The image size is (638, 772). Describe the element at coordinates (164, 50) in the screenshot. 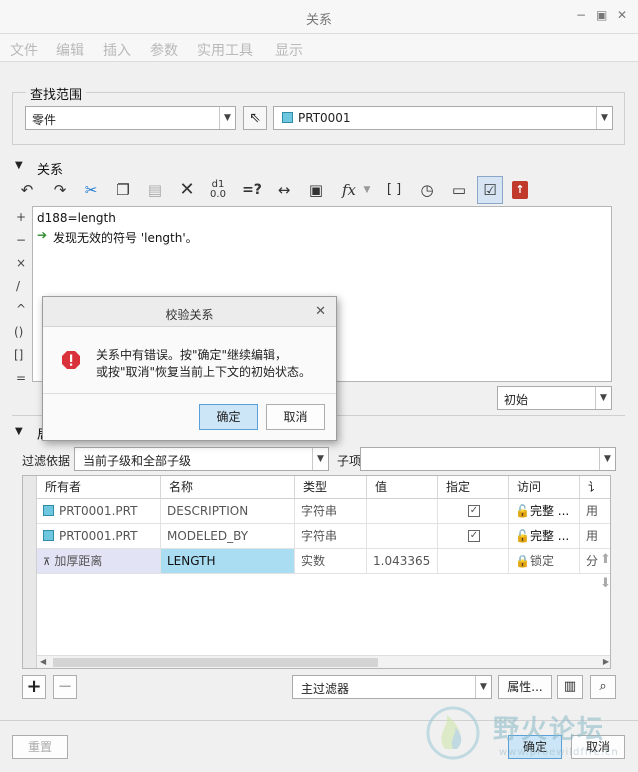

I see `menu-parameters: 参数` at that location.